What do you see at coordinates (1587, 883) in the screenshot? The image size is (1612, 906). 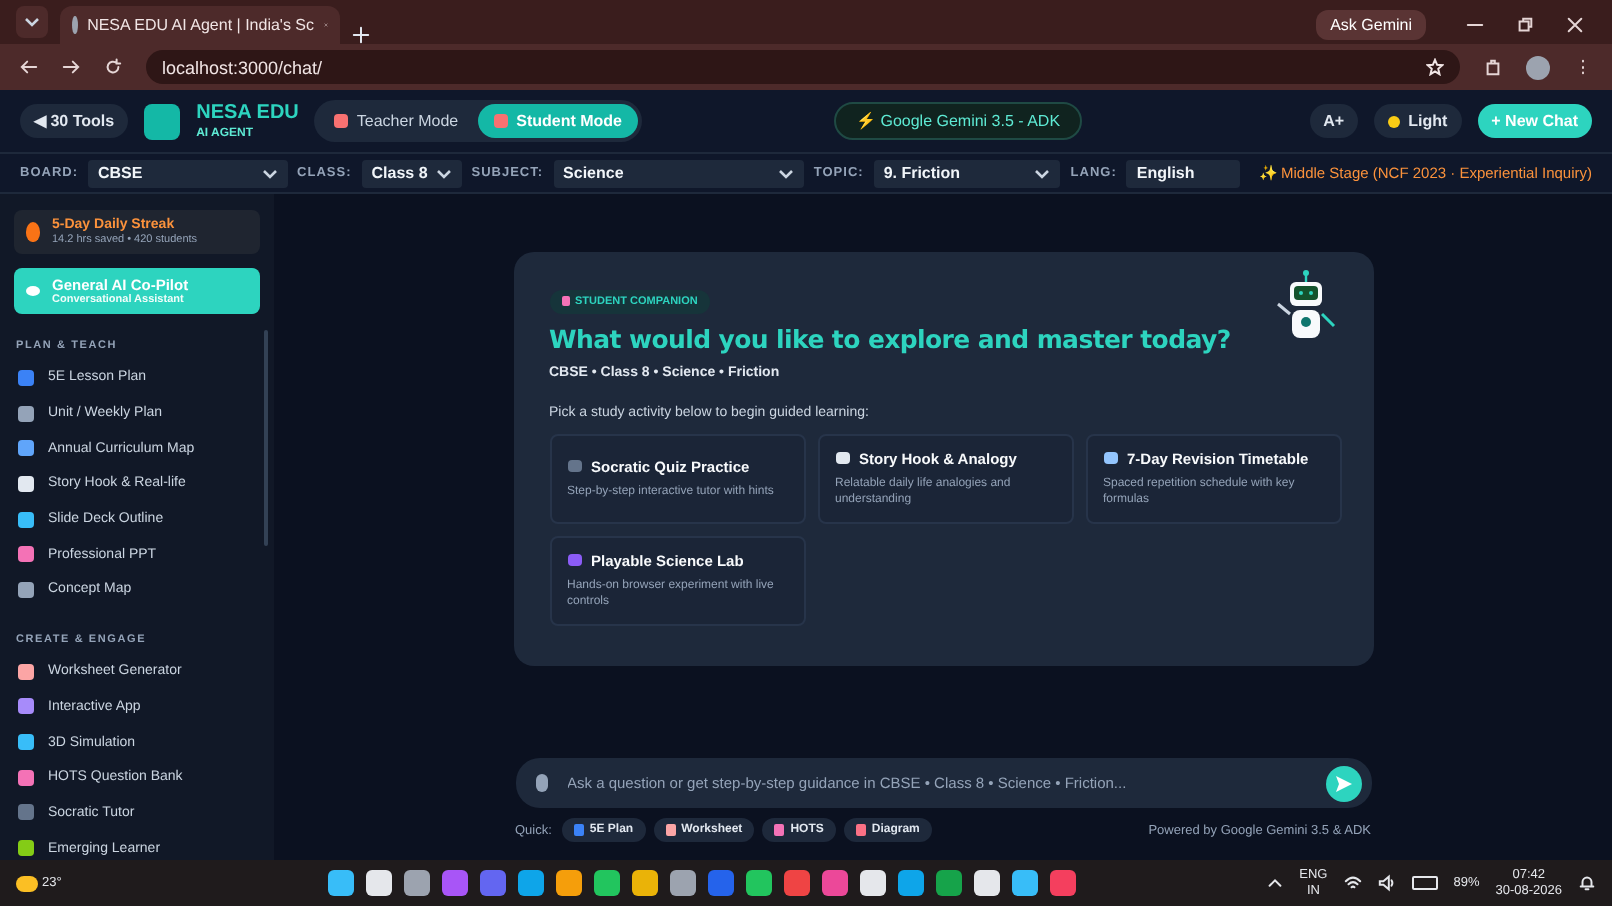 I see `bell-icon` at bounding box center [1587, 883].